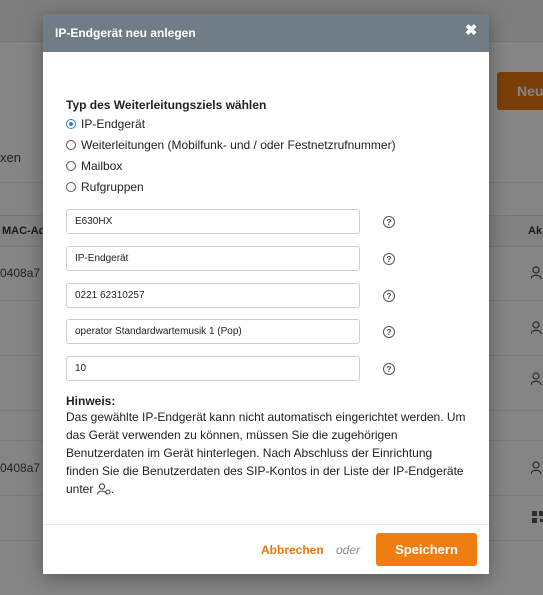 The width and height of the screenshot is (543, 595). Describe the element at coordinates (125, 33) in the screenshot. I see `dialog-title: IP-Endgerät neu anlegen` at that location.